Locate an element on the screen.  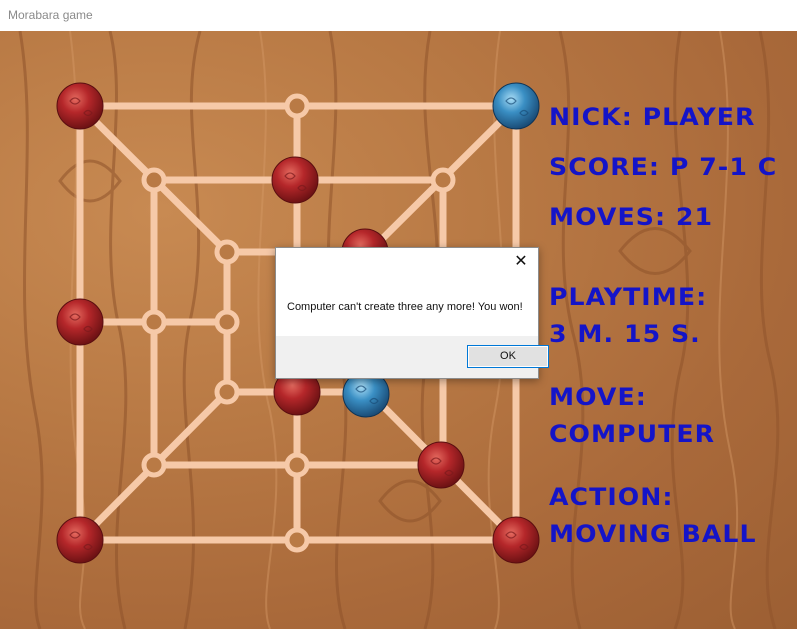
computer-ball is located at coordinates (516, 106).